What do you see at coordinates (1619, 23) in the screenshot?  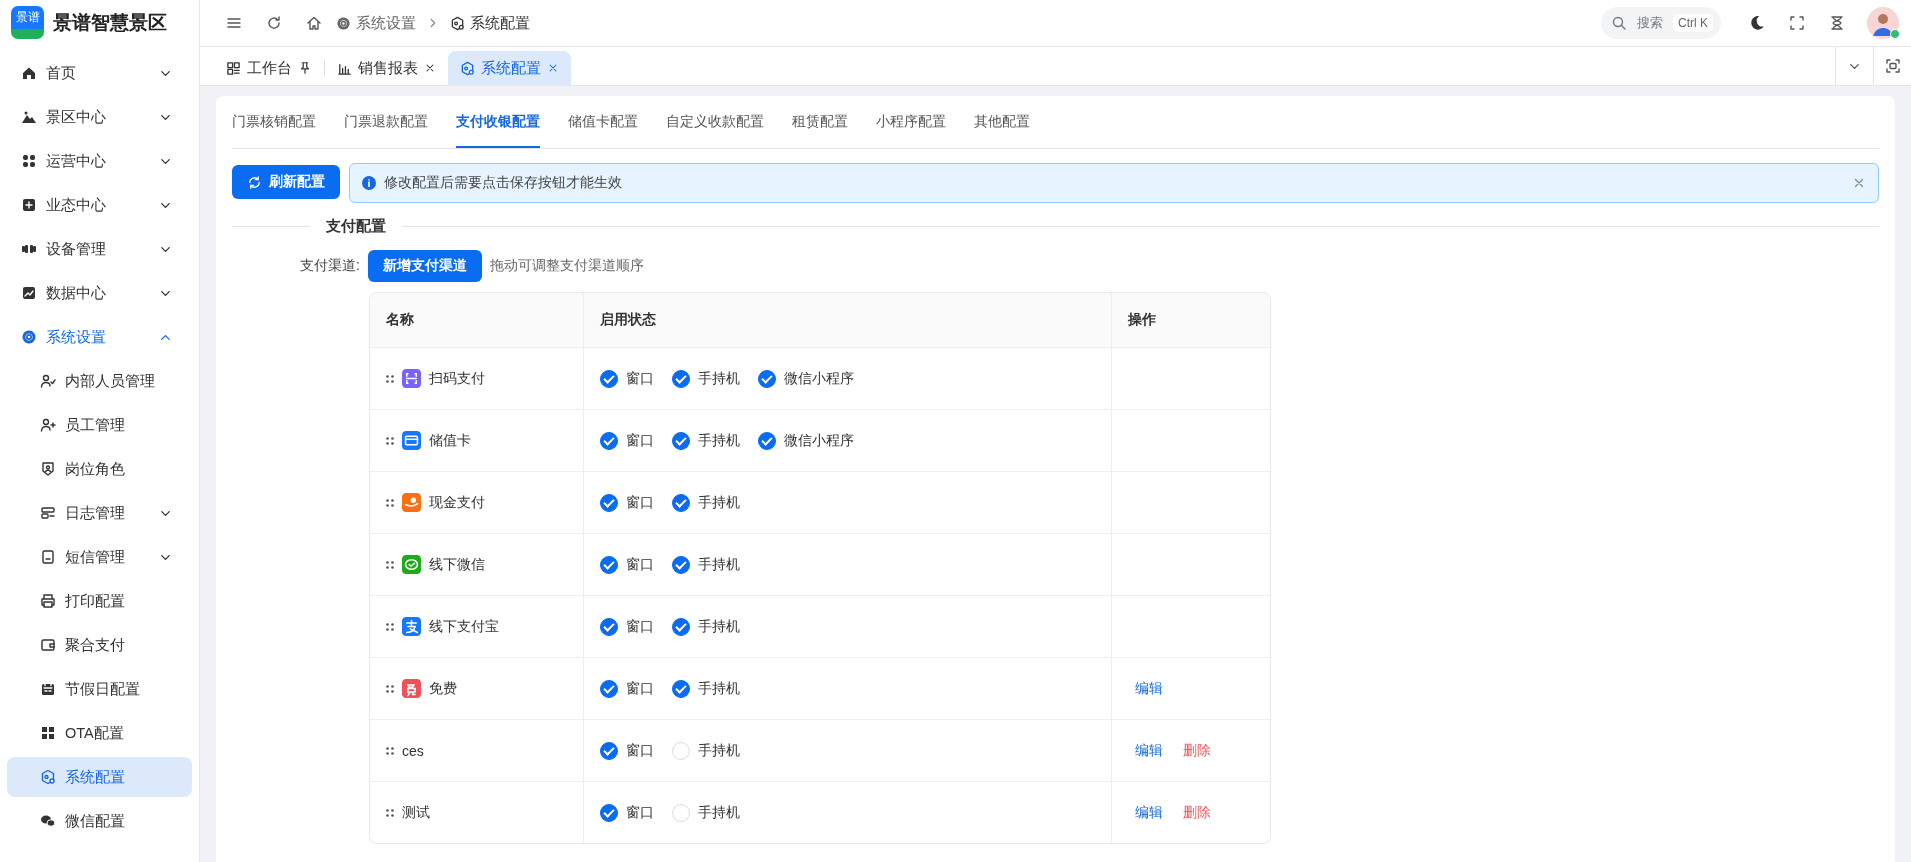 I see `search-icon` at bounding box center [1619, 23].